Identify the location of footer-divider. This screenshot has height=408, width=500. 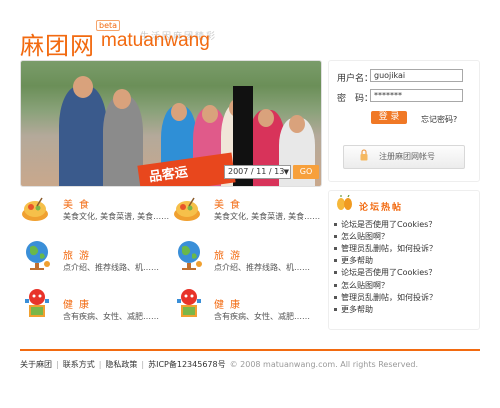
(250, 350).